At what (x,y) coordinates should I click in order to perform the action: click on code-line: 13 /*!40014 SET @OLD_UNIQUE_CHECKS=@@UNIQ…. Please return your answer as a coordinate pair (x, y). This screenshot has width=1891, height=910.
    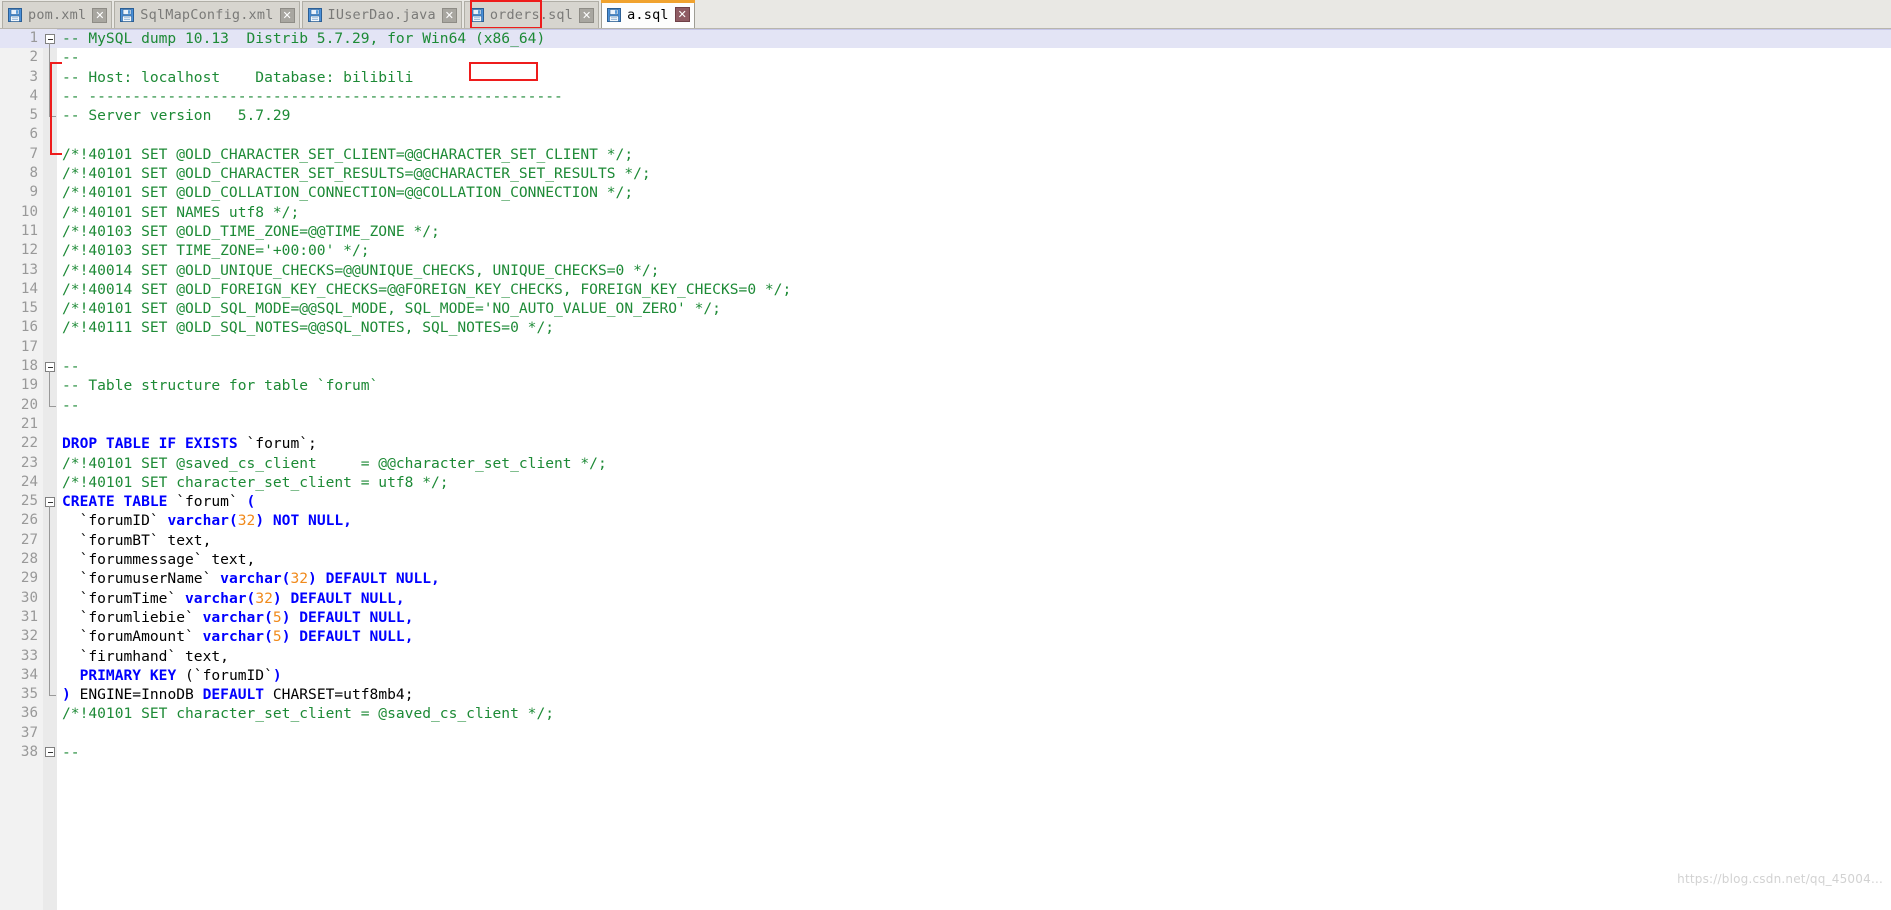
    Looking at the image, I should click on (945, 270).